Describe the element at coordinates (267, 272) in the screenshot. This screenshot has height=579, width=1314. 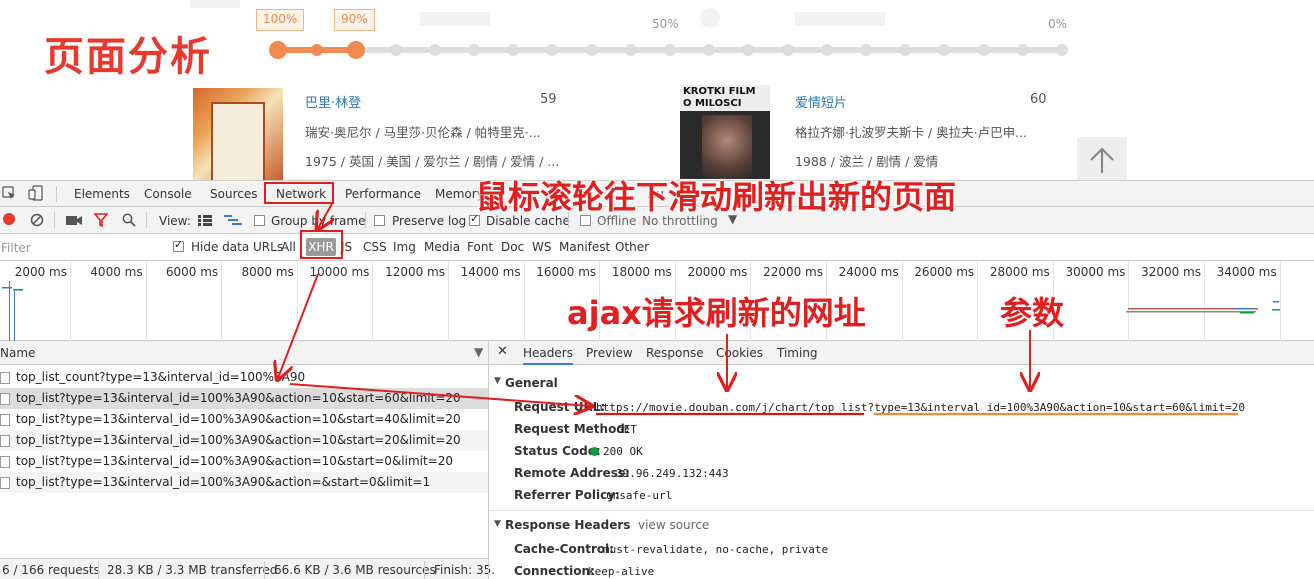
I see `timeline-tick-label: 8000 ms` at that location.